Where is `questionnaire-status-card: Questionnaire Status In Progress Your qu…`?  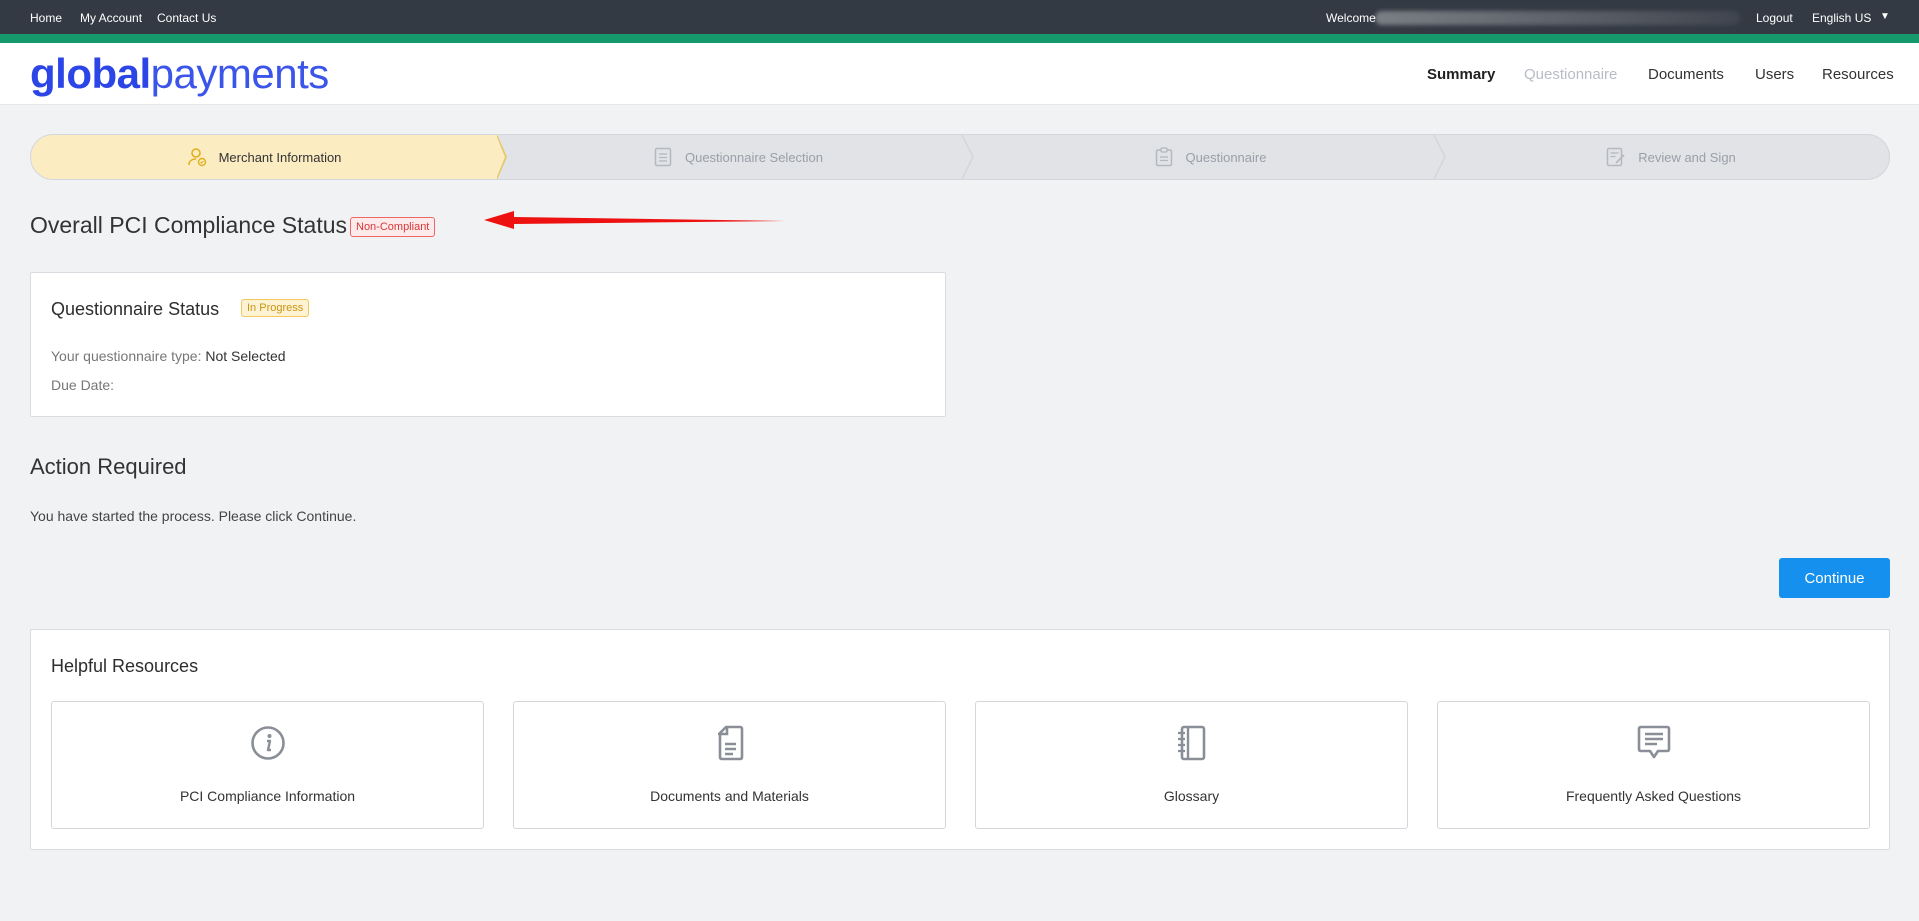 questionnaire-status-card: Questionnaire Status In Progress Your qu… is located at coordinates (488, 344).